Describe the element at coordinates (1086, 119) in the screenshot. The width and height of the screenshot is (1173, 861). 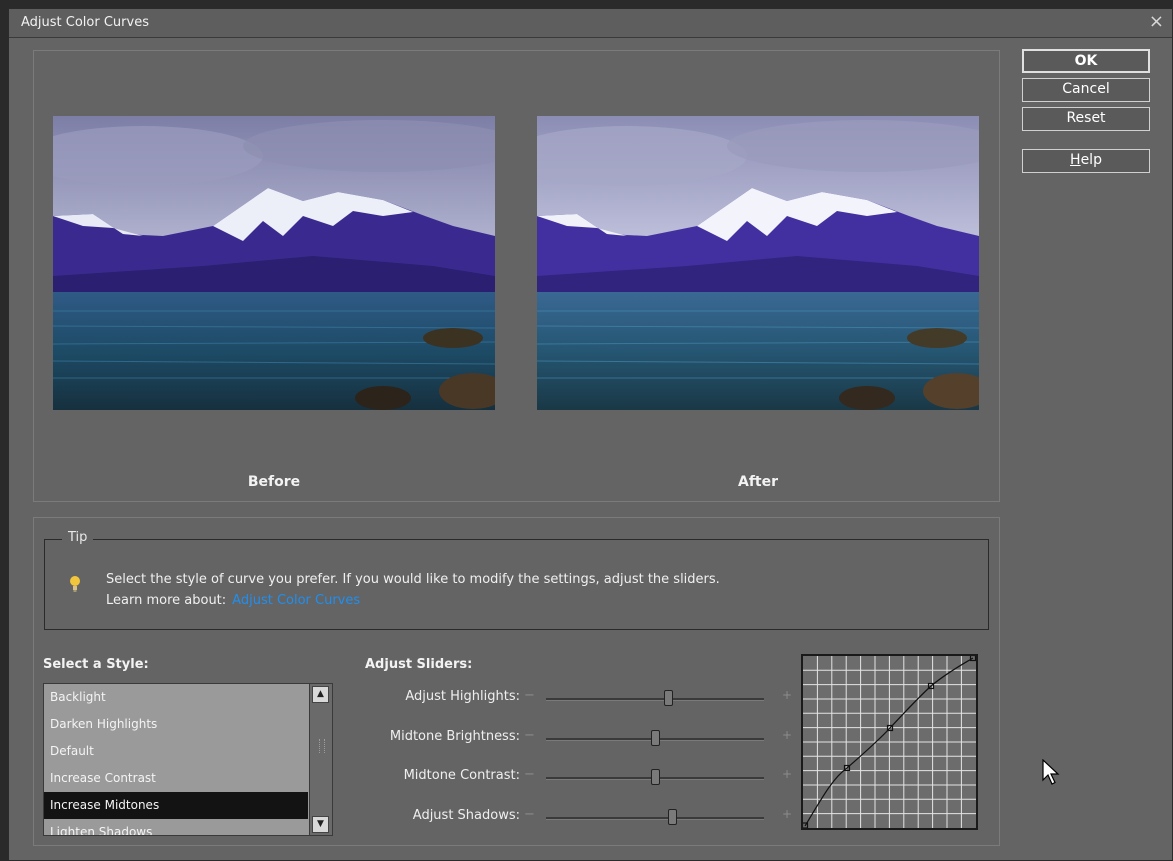
I see `reset-button: Reset` at that location.